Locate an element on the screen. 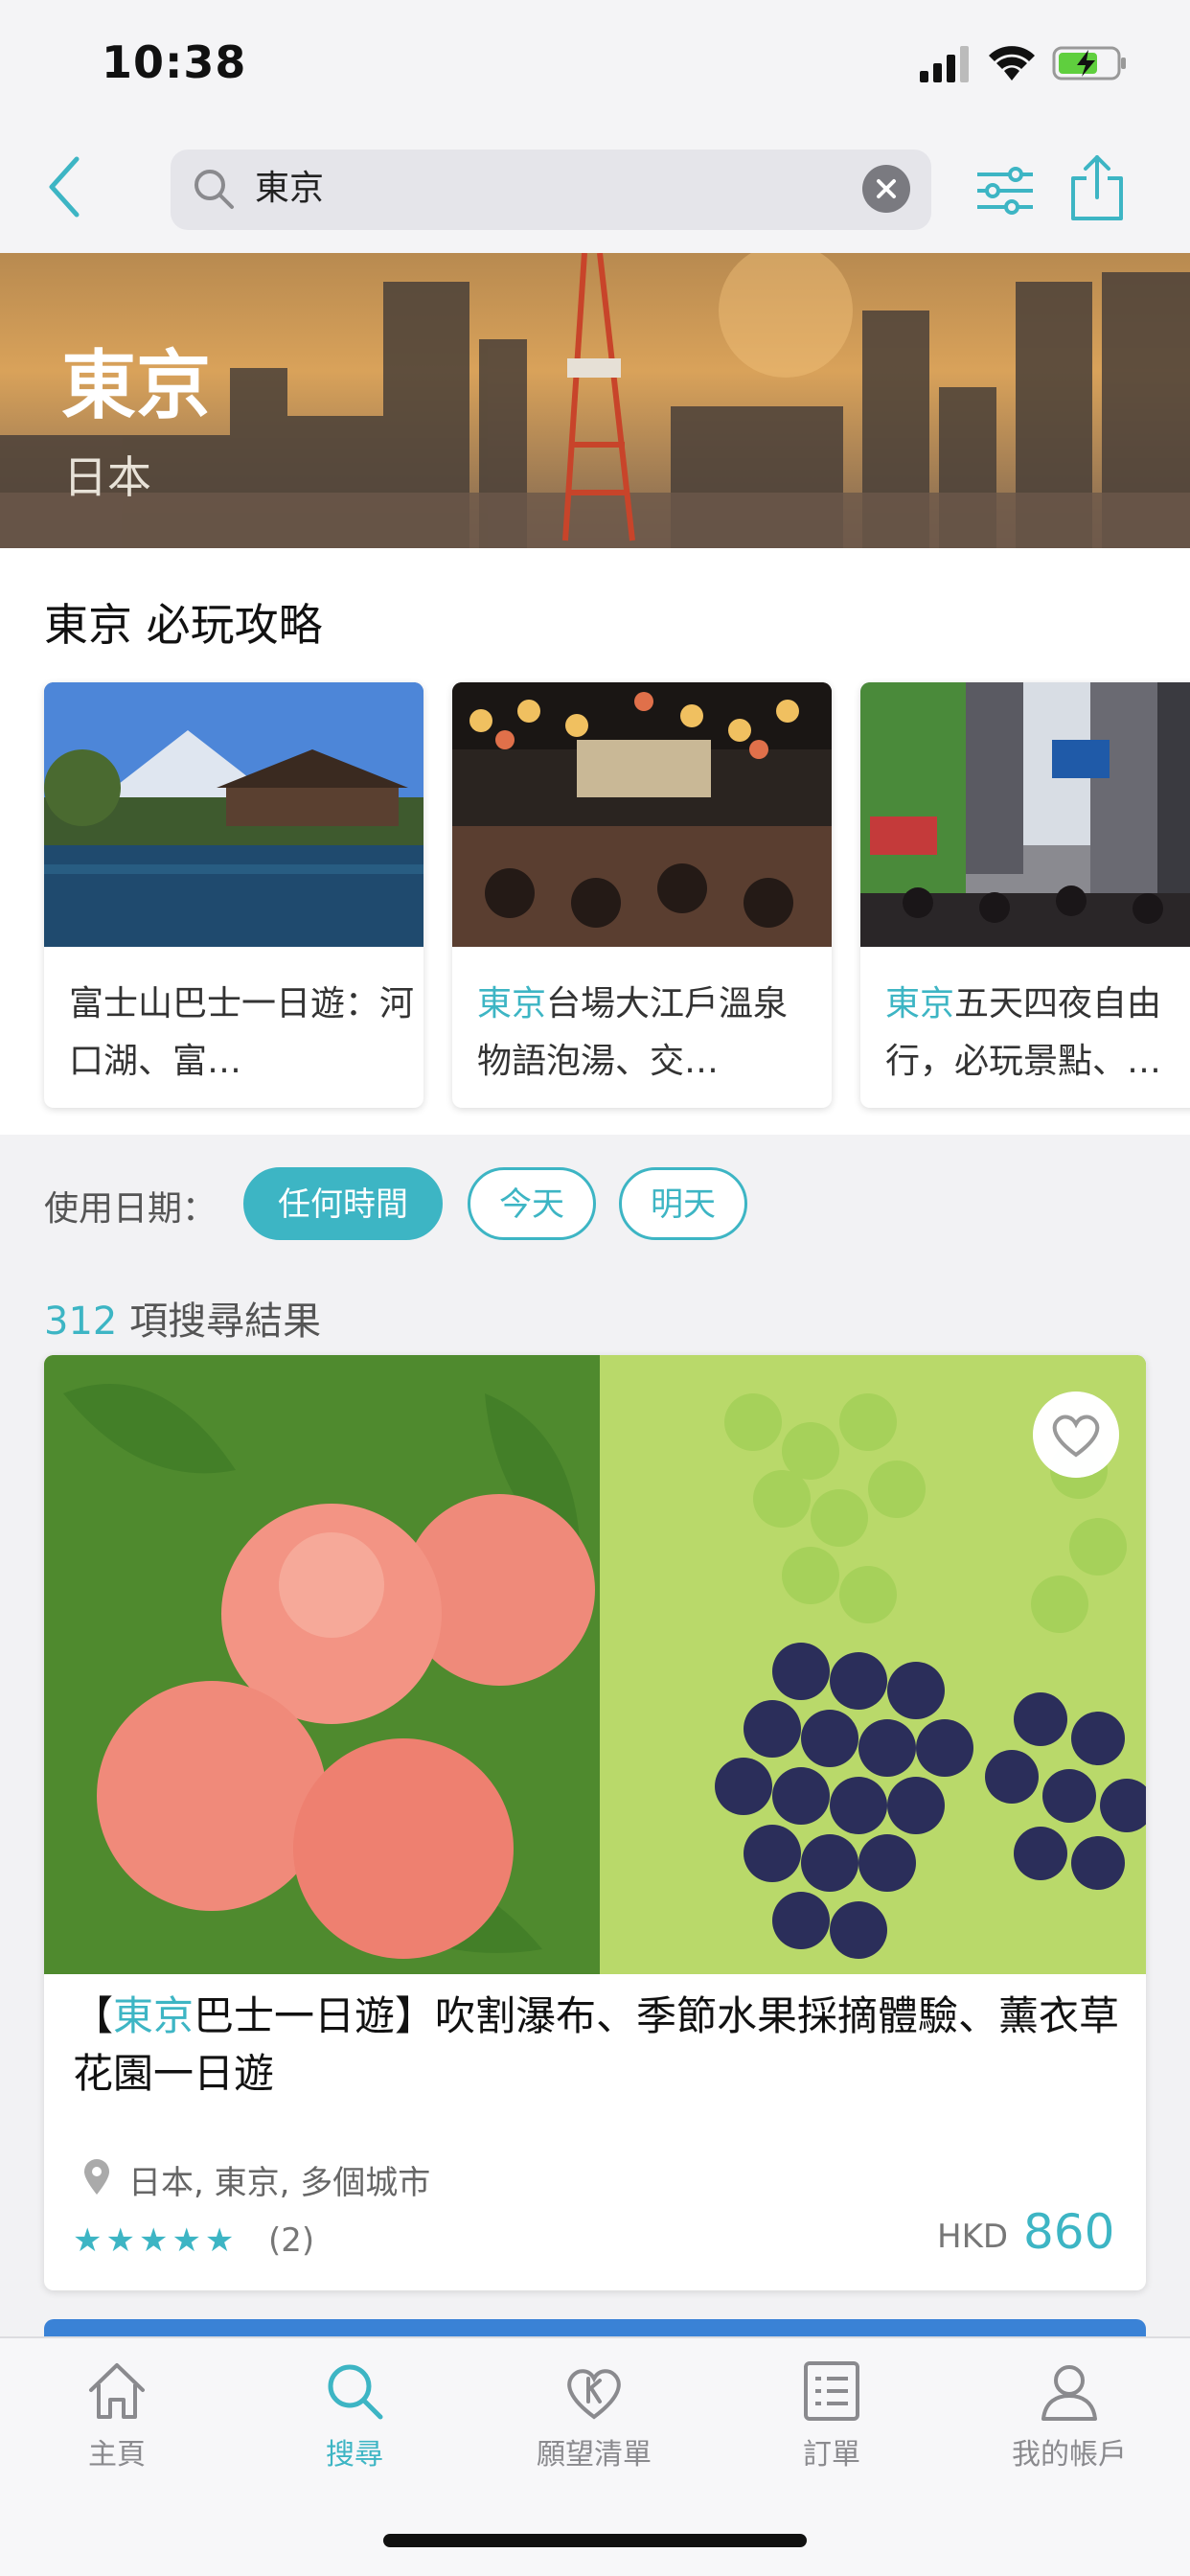 The width and height of the screenshot is (1190, 2576). shinjuku-street-image is located at coordinates (1025, 814).